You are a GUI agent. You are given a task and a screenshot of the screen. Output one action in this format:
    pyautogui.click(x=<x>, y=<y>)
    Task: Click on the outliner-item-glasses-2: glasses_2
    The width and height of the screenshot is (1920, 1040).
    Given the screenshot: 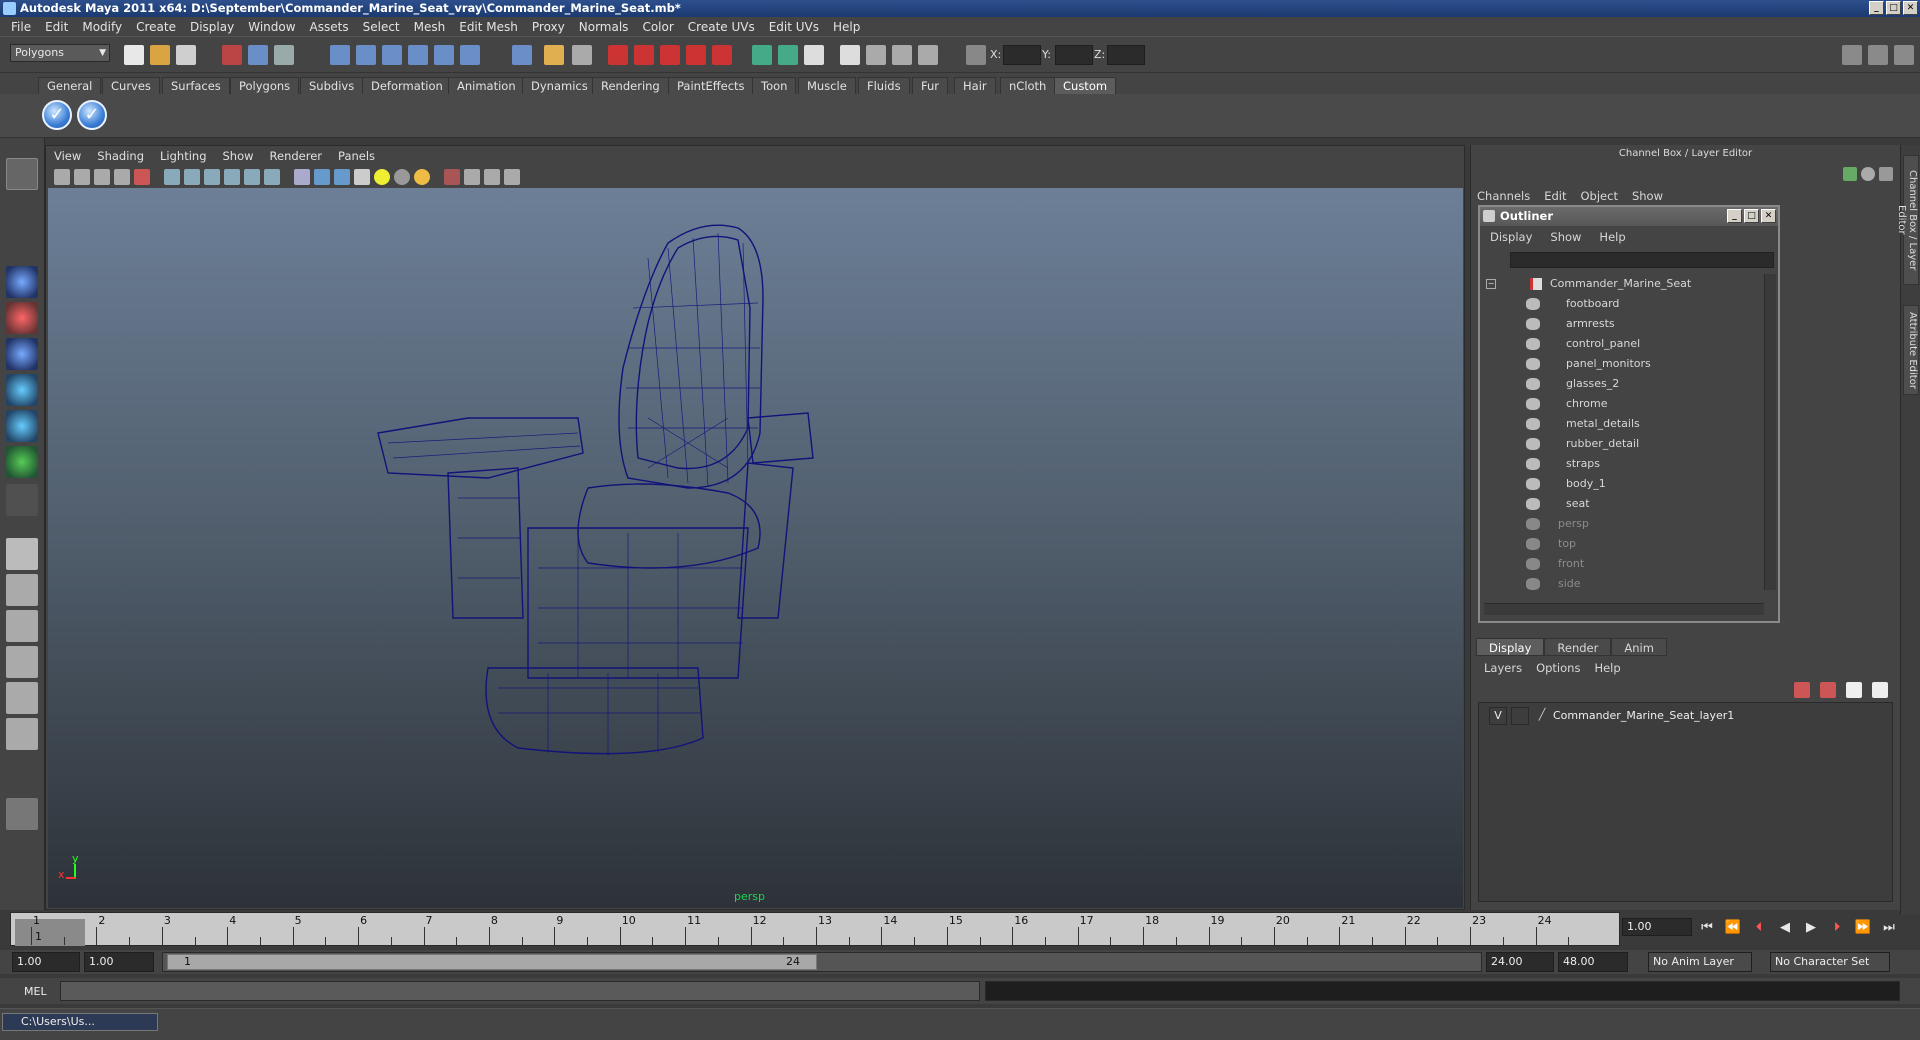 What is the action you would take?
    pyautogui.click(x=1623, y=384)
    